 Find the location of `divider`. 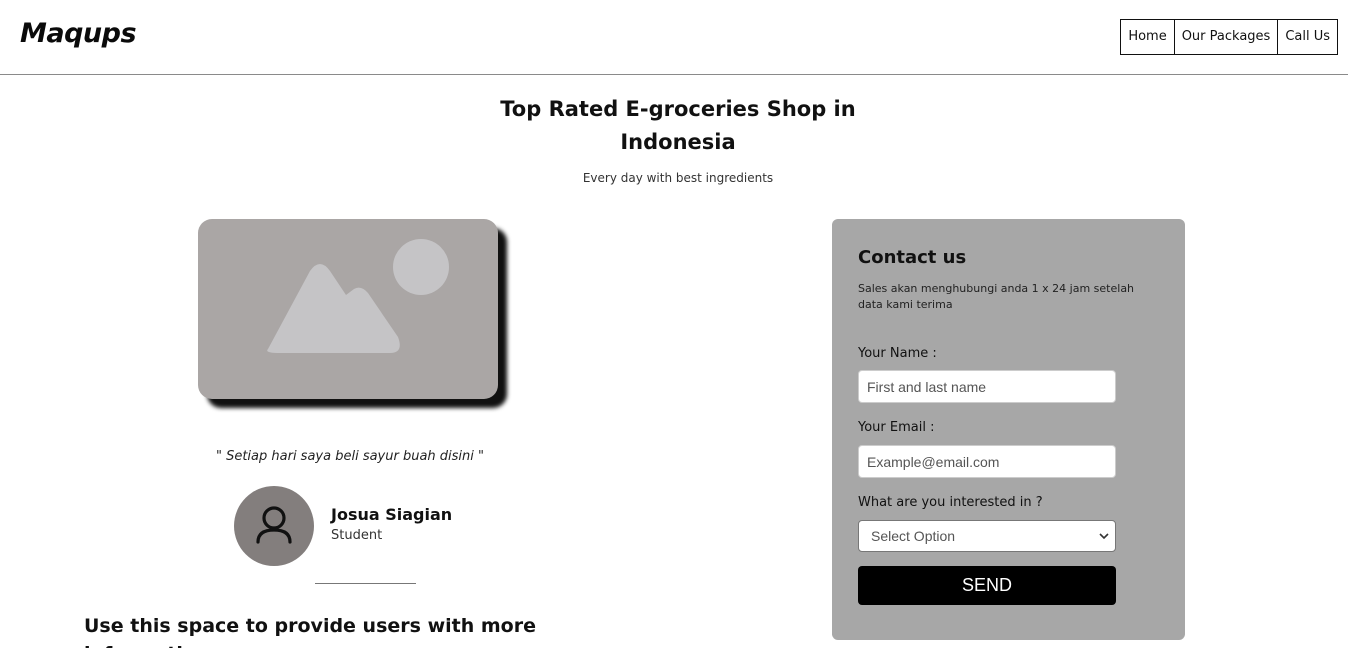

divider is located at coordinates (365, 583).